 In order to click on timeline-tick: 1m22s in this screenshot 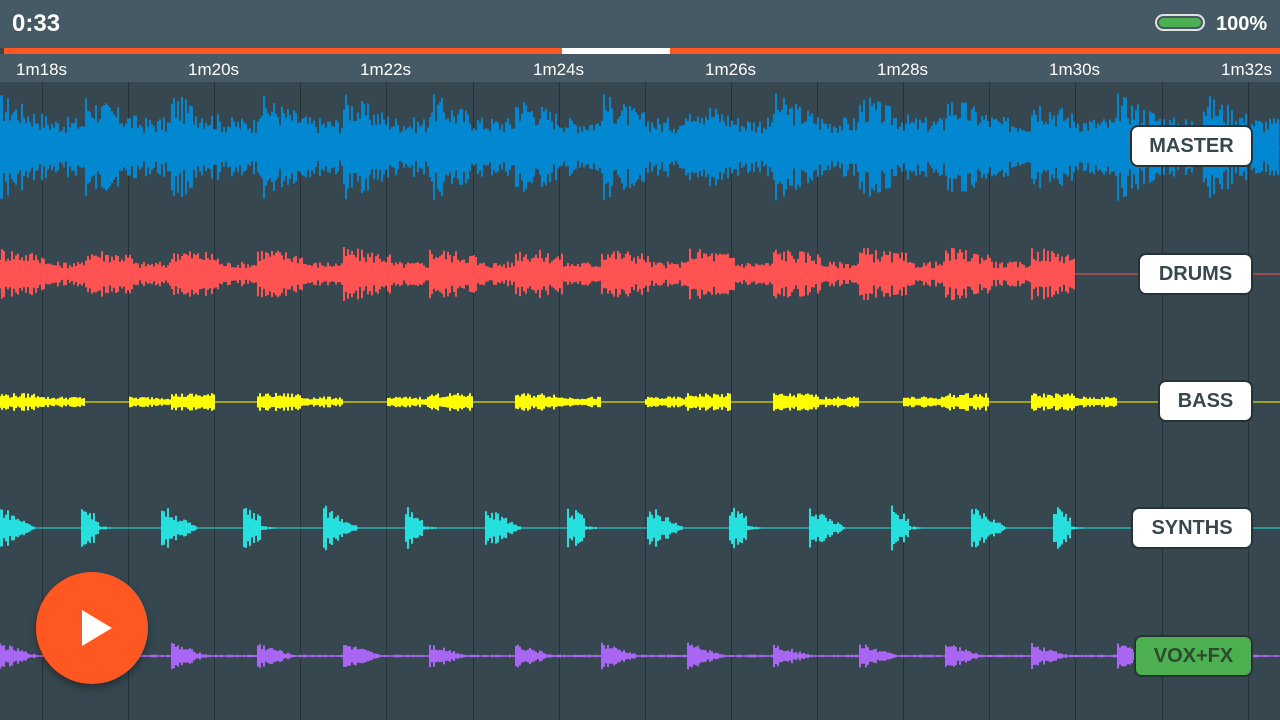, I will do `click(386, 69)`.